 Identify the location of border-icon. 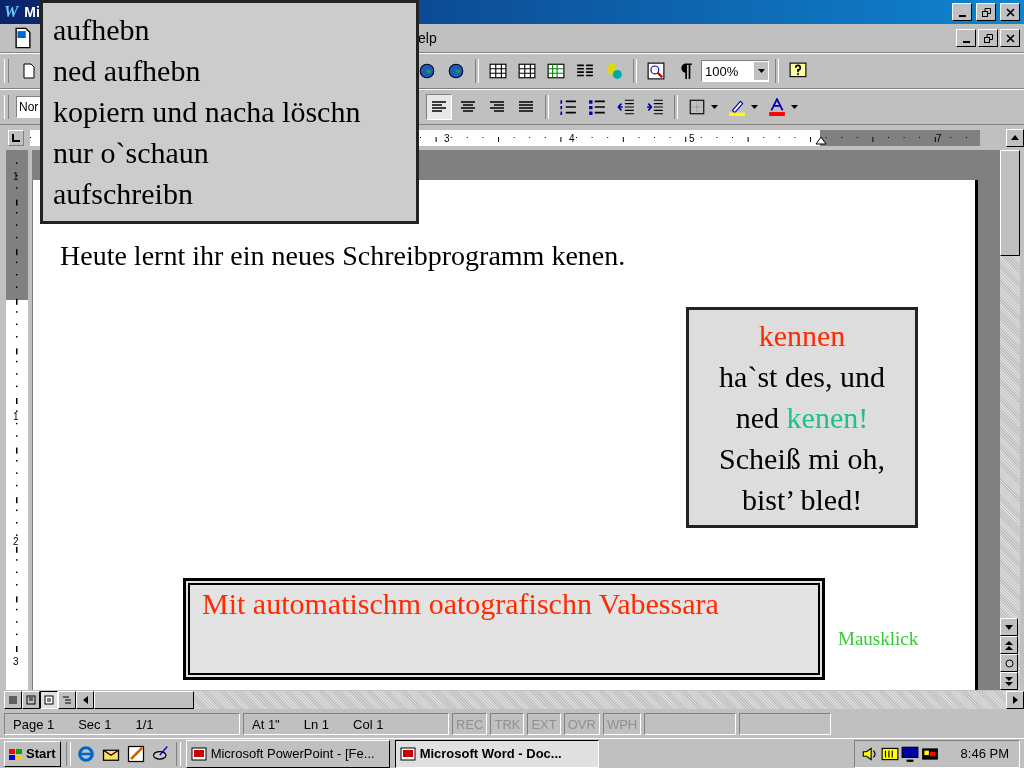
(697, 107).